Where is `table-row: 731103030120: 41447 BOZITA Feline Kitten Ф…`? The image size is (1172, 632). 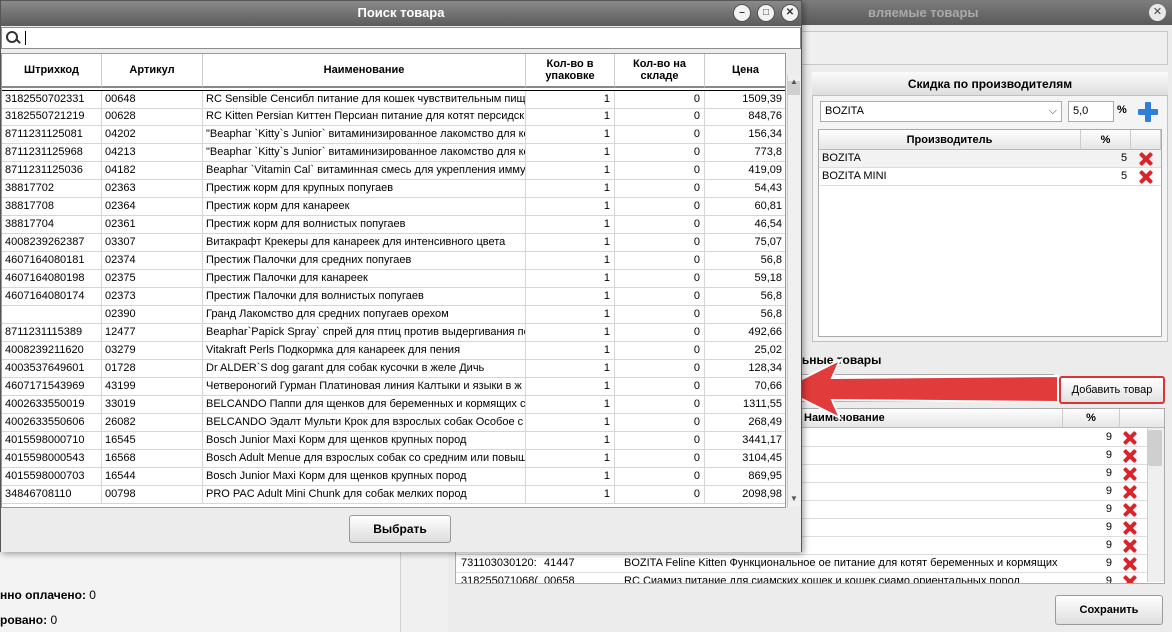
table-row: 731103030120: 41447 BOZITA Feline Kitten Ф… is located at coordinates (803, 564).